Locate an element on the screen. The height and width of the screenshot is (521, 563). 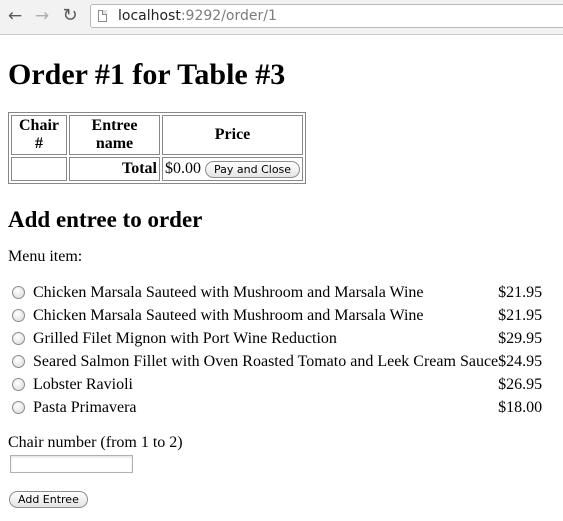
column-header-entree: Entree name is located at coordinates (114, 135).